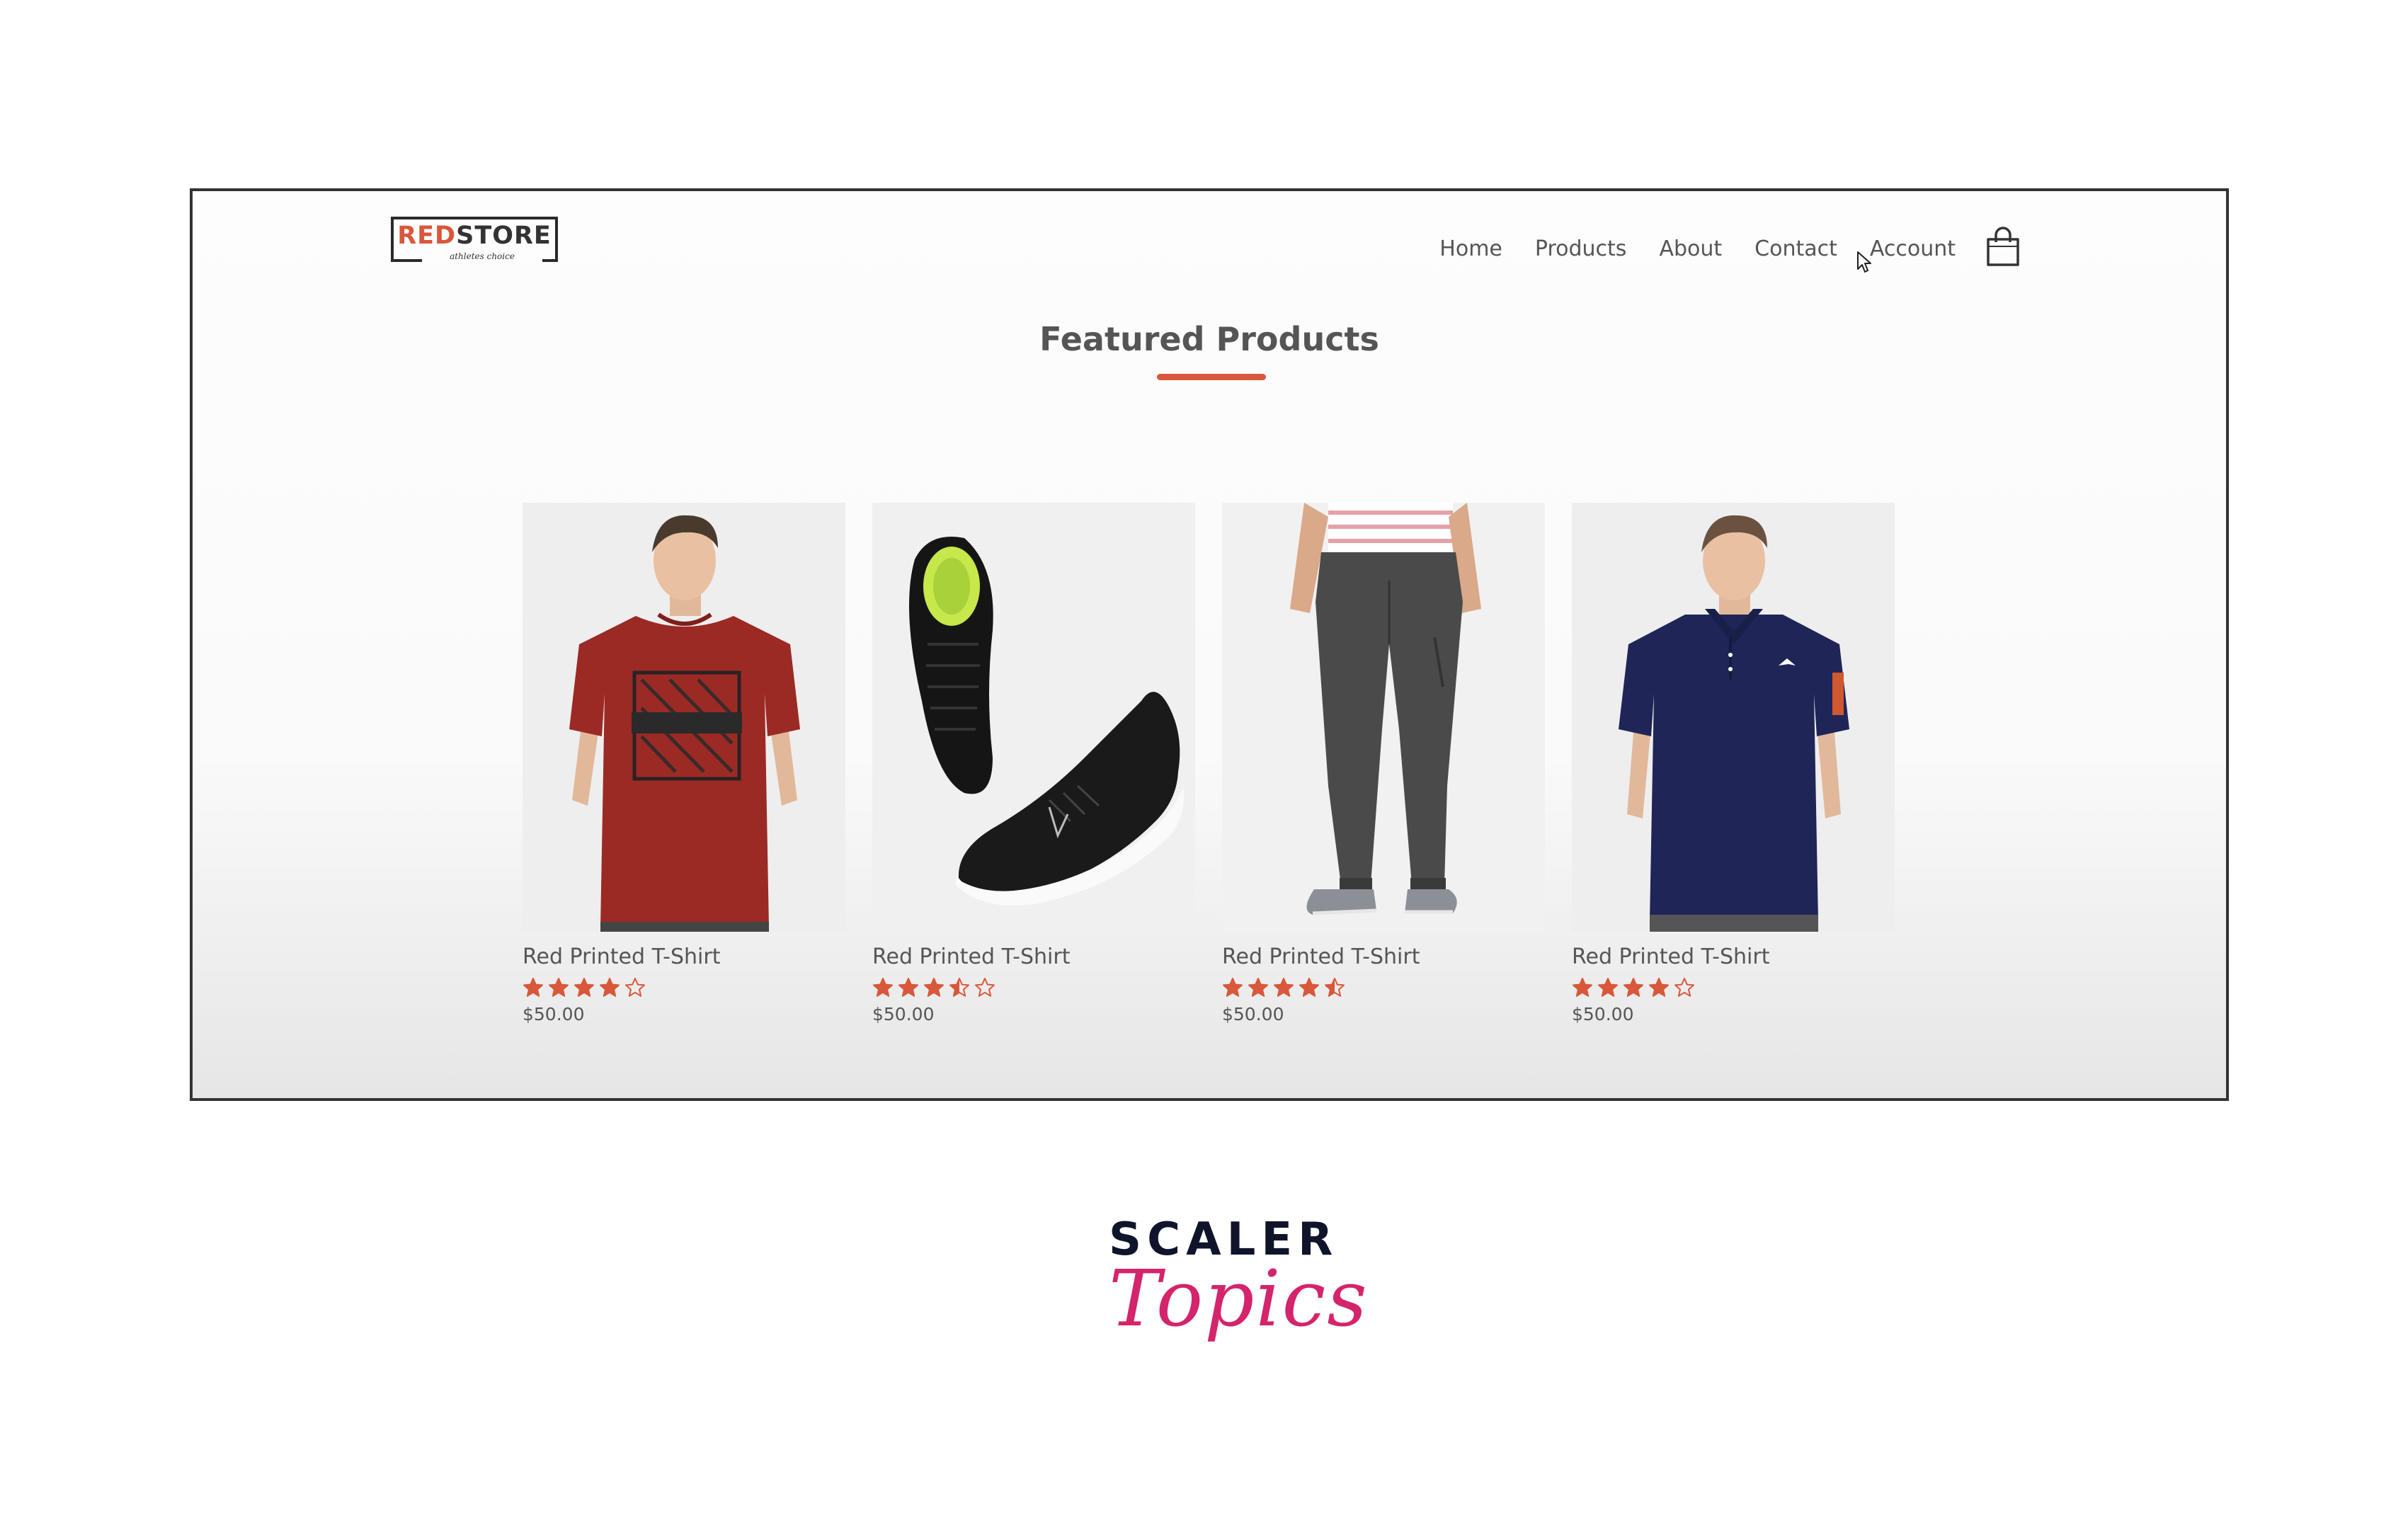 Image resolution: width=2408 pixels, height=1513 pixels. I want to click on main-nav: Home Products About Contact Account, so click(1714, 248).